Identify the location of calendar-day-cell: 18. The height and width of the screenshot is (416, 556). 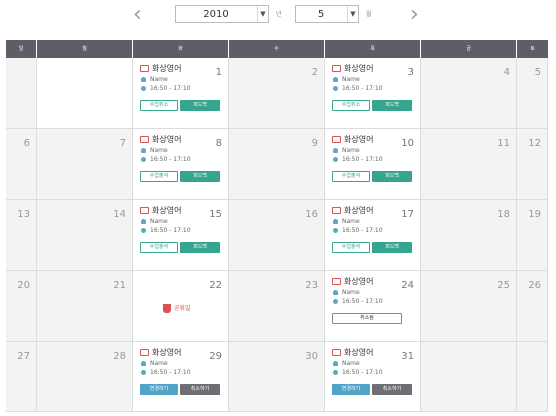
(469, 235).